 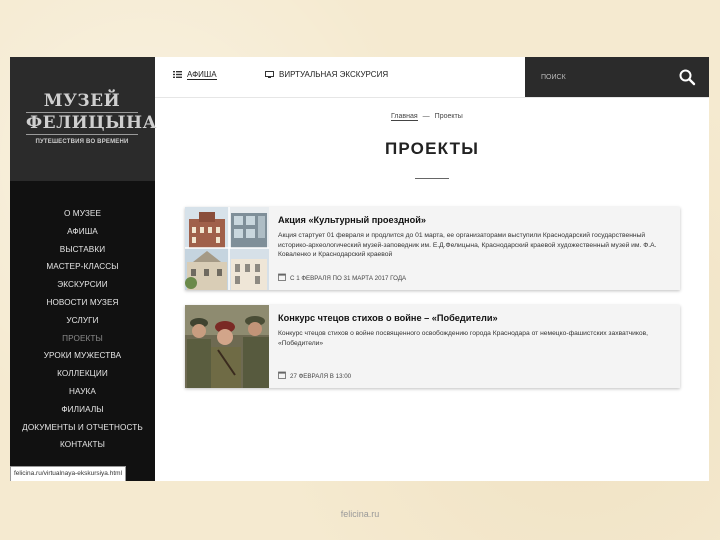 What do you see at coordinates (432, 178) in the screenshot?
I see `title-divider` at bounding box center [432, 178].